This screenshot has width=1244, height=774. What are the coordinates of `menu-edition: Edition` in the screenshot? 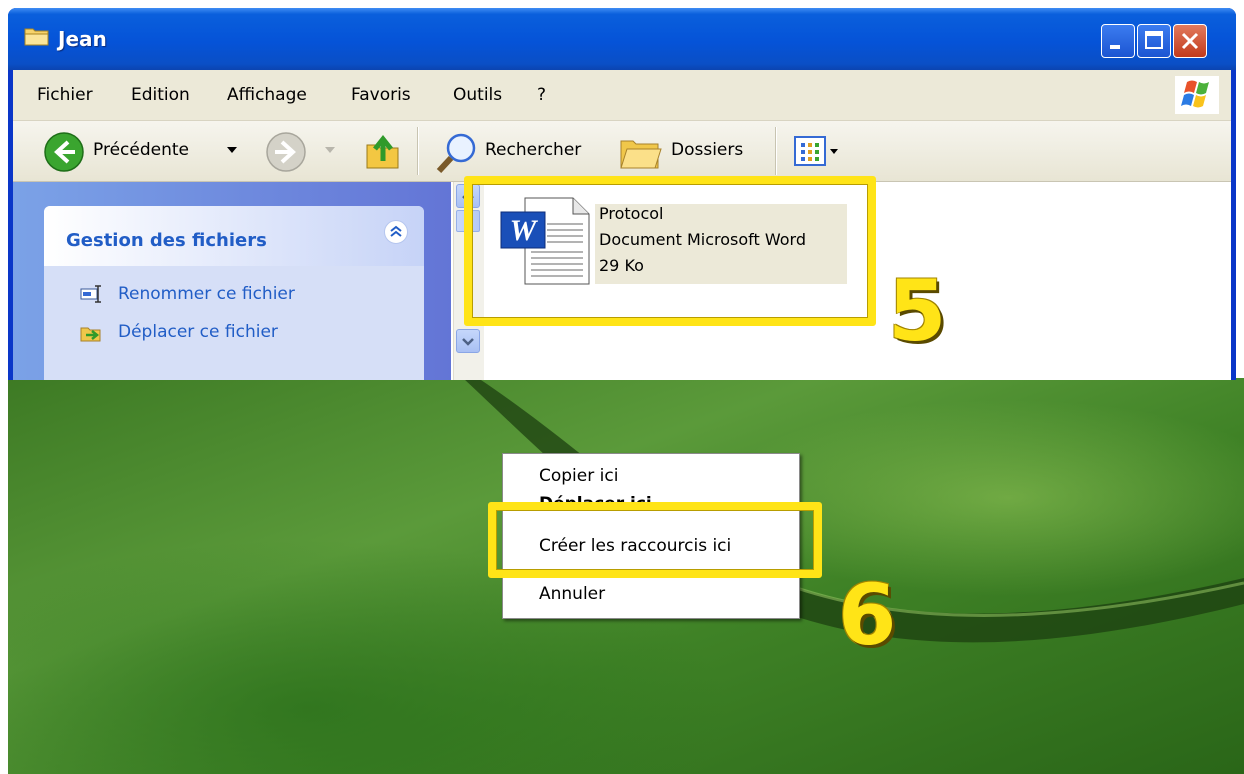 It's located at (160, 95).